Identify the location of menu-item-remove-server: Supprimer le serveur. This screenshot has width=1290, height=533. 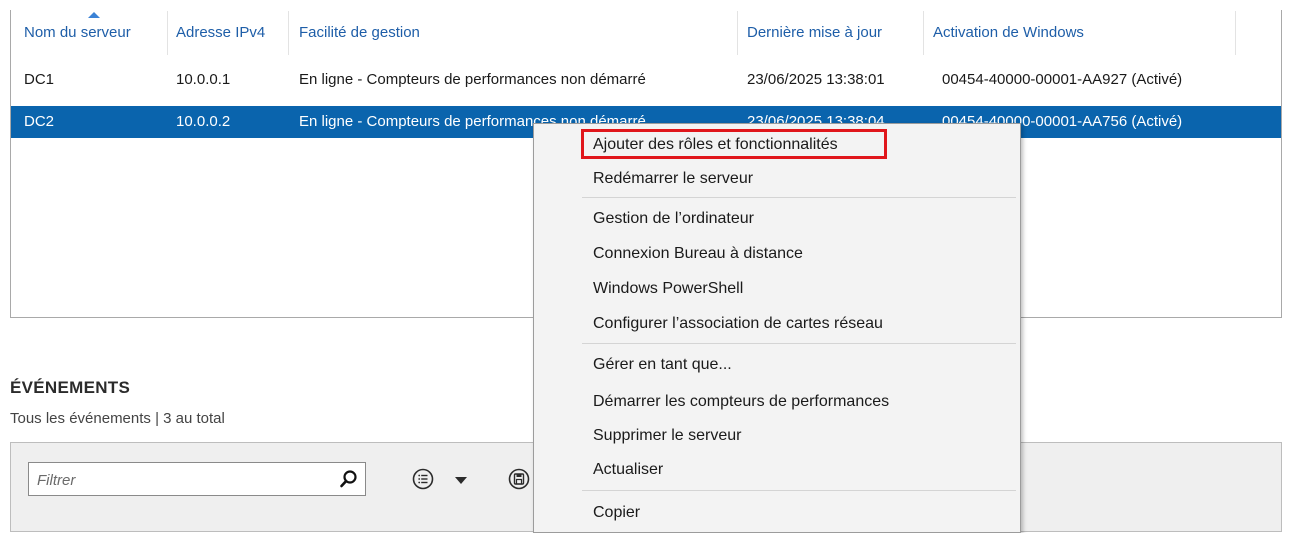
(667, 436).